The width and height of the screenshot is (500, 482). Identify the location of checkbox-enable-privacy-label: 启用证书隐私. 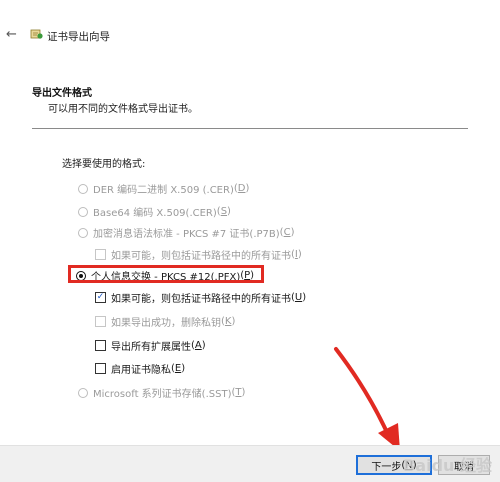
(141, 370).